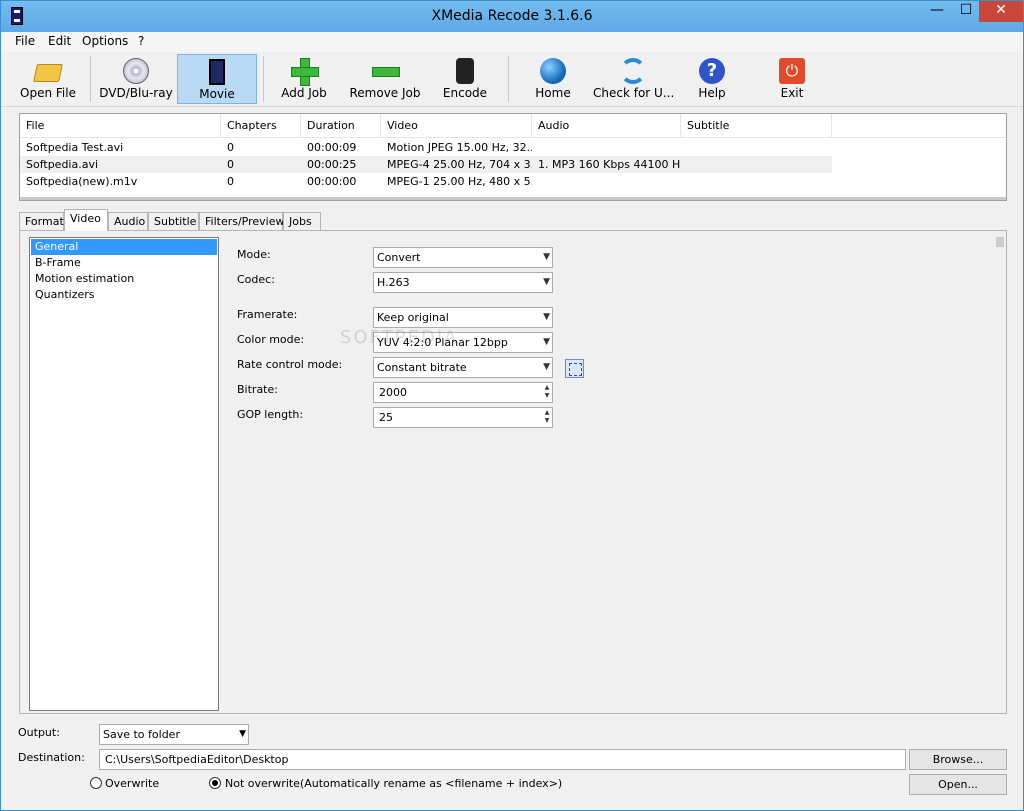  I want to click on mode-label: Mode:, so click(254, 254).